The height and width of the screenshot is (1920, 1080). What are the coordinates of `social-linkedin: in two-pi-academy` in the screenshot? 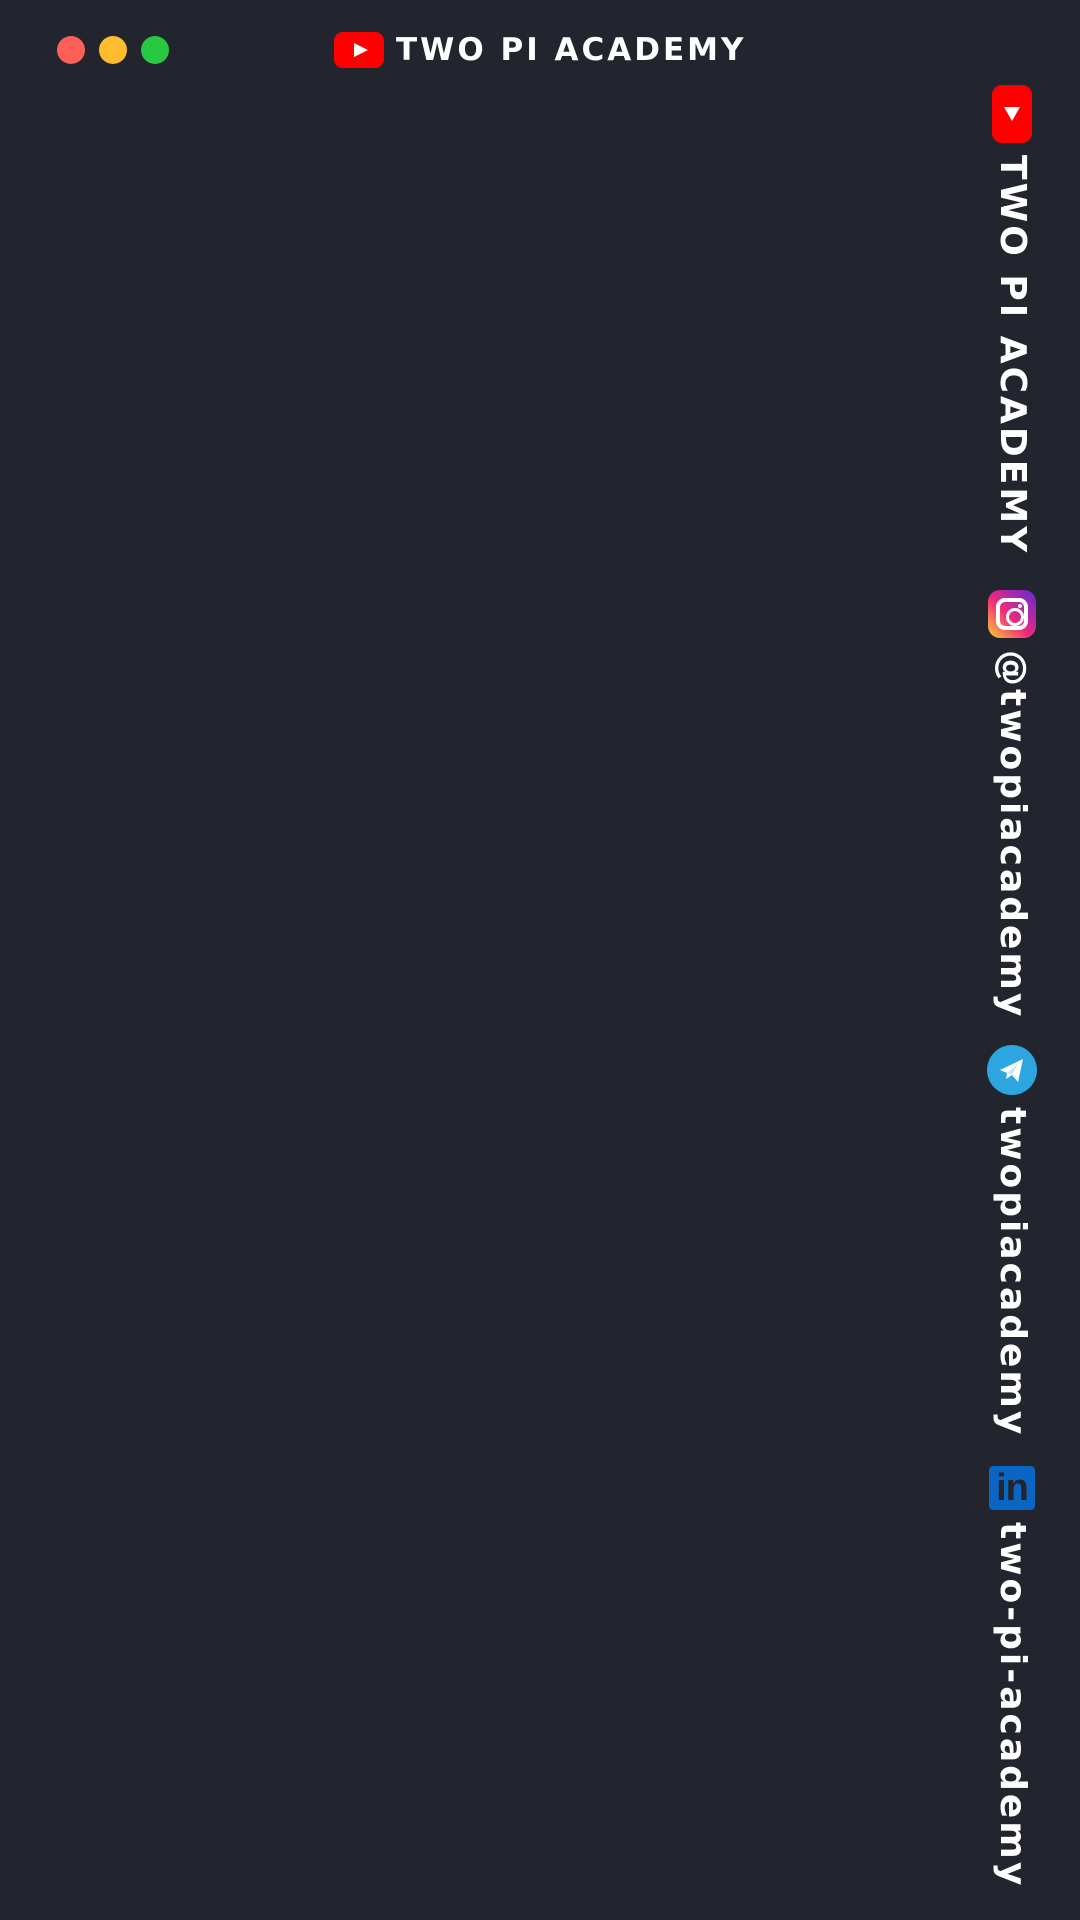 It's located at (1012, 1677).